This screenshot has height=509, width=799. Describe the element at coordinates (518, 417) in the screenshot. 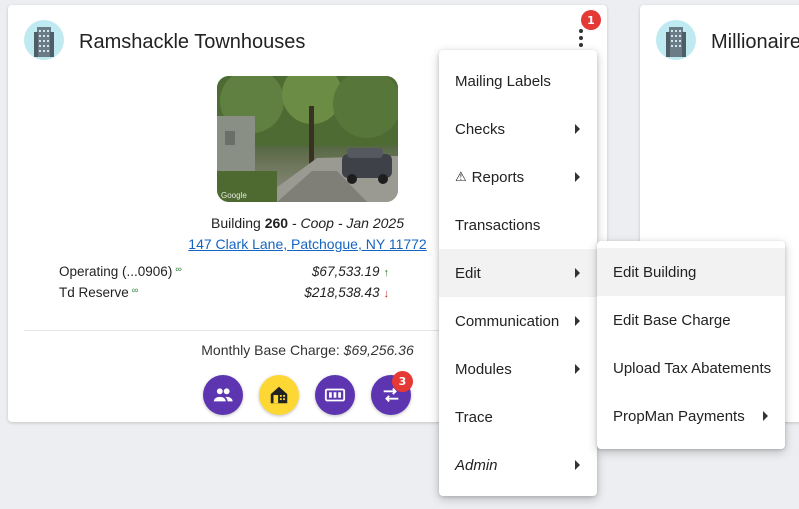

I see `menu-item-trace: Trace` at that location.